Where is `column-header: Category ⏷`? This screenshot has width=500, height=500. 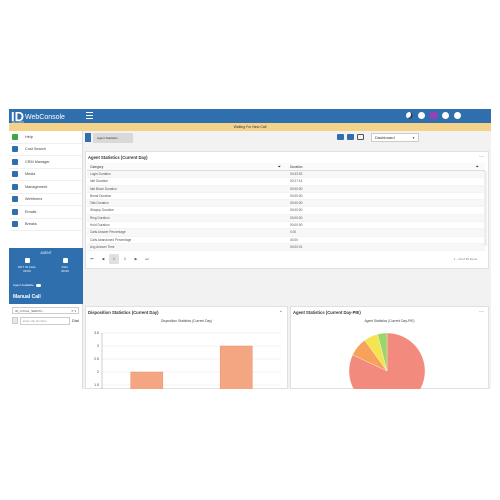 column-header: Category ⏷ is located at coordinates (187, 166).